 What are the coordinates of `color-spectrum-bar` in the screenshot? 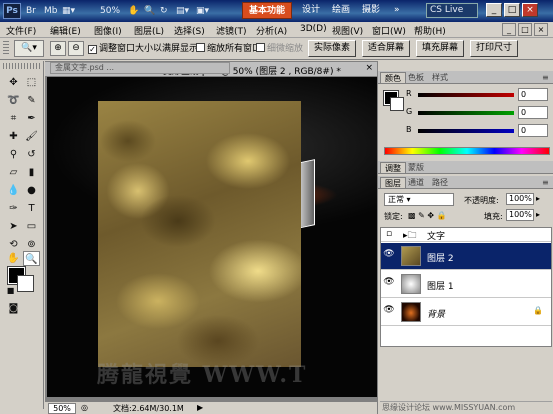 It's located at (467, 151).